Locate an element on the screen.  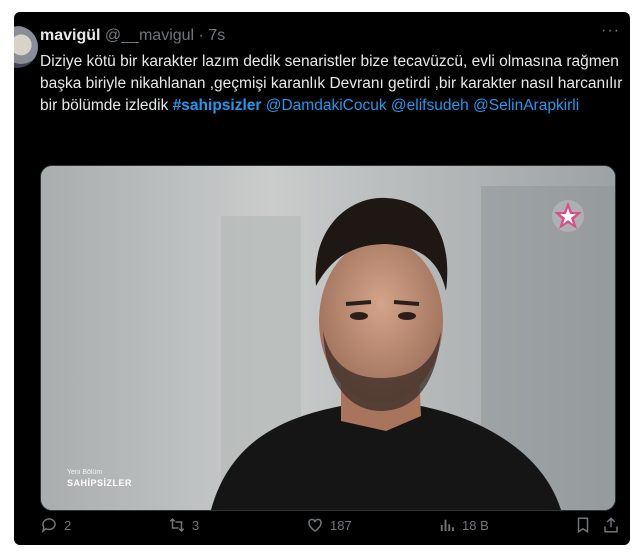
avatar is located at coordinates (26, 48).